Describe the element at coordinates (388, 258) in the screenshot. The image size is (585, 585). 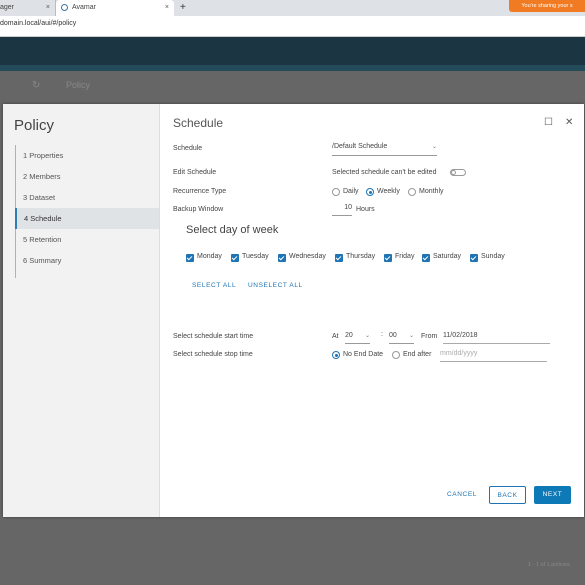
I see `friday-checkbox` at that location.